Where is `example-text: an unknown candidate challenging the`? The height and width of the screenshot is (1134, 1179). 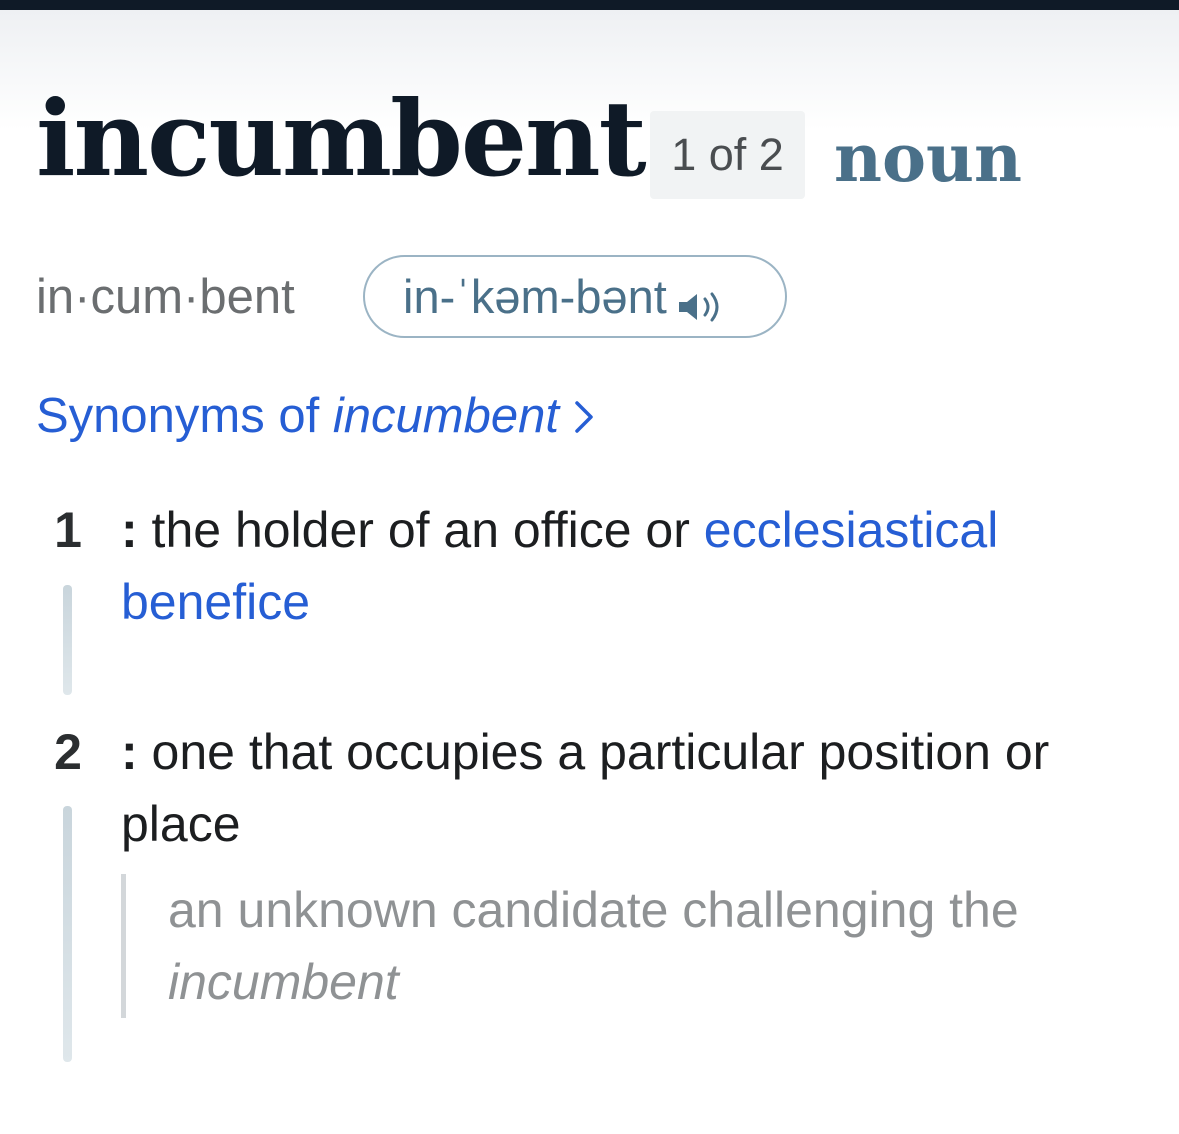
example-text: an unknown candidate challenging the is located at coordinates (593, 910).